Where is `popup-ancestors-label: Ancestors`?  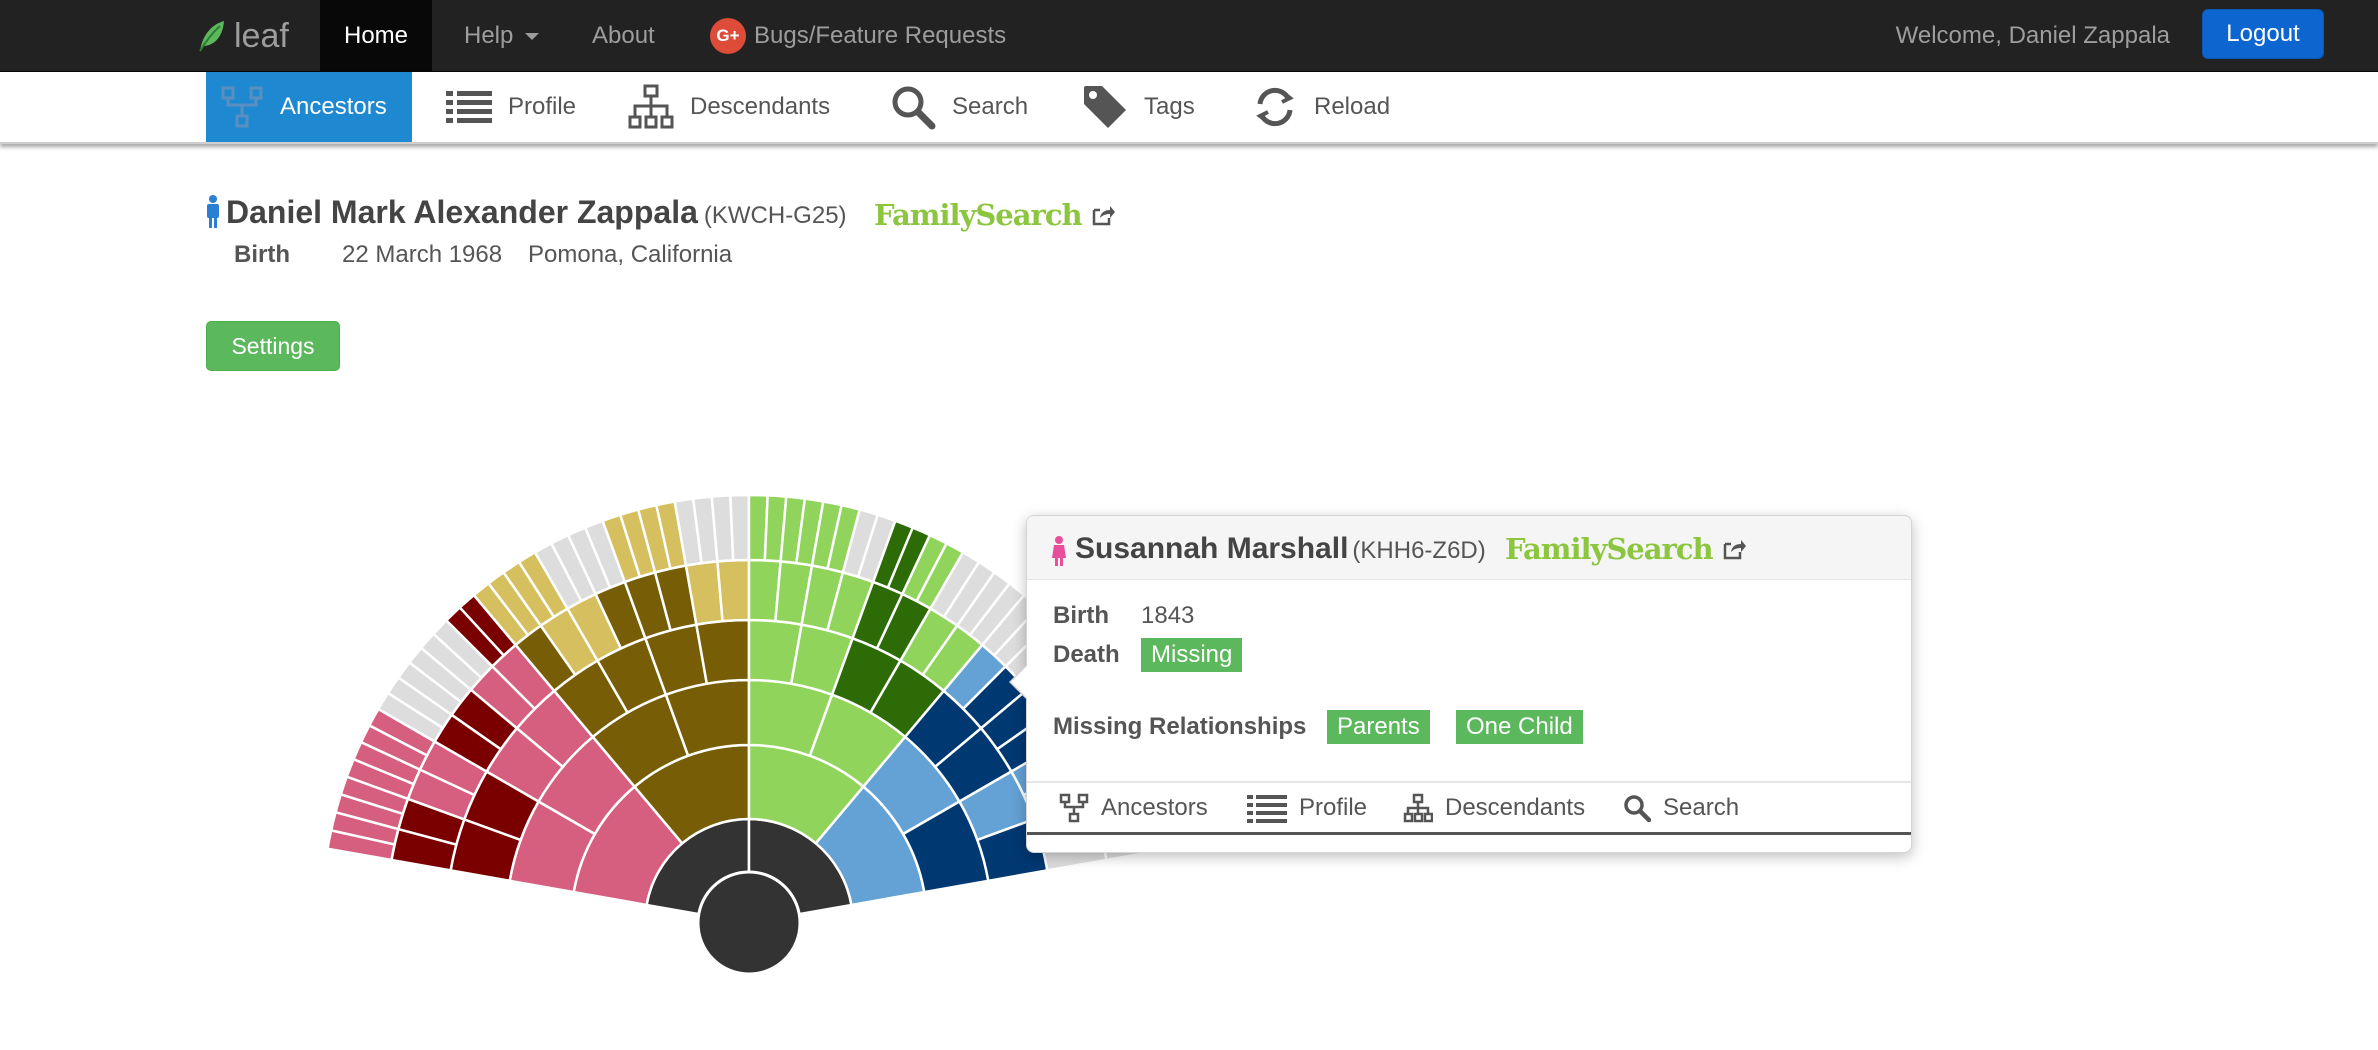
popup-ancestors-label: Ancestors is located at coordinates (1154, 807).